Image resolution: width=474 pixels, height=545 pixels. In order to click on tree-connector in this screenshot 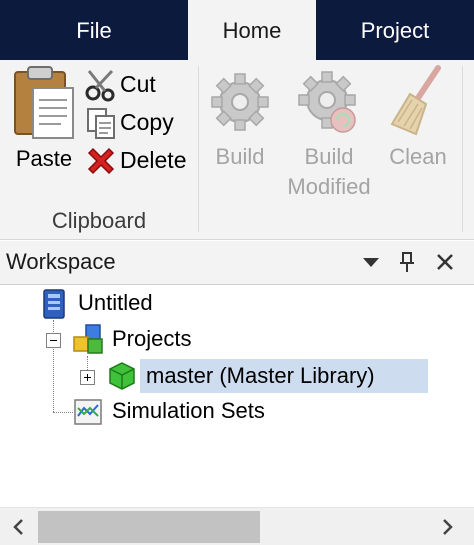, I will do `click(63, 412)`.